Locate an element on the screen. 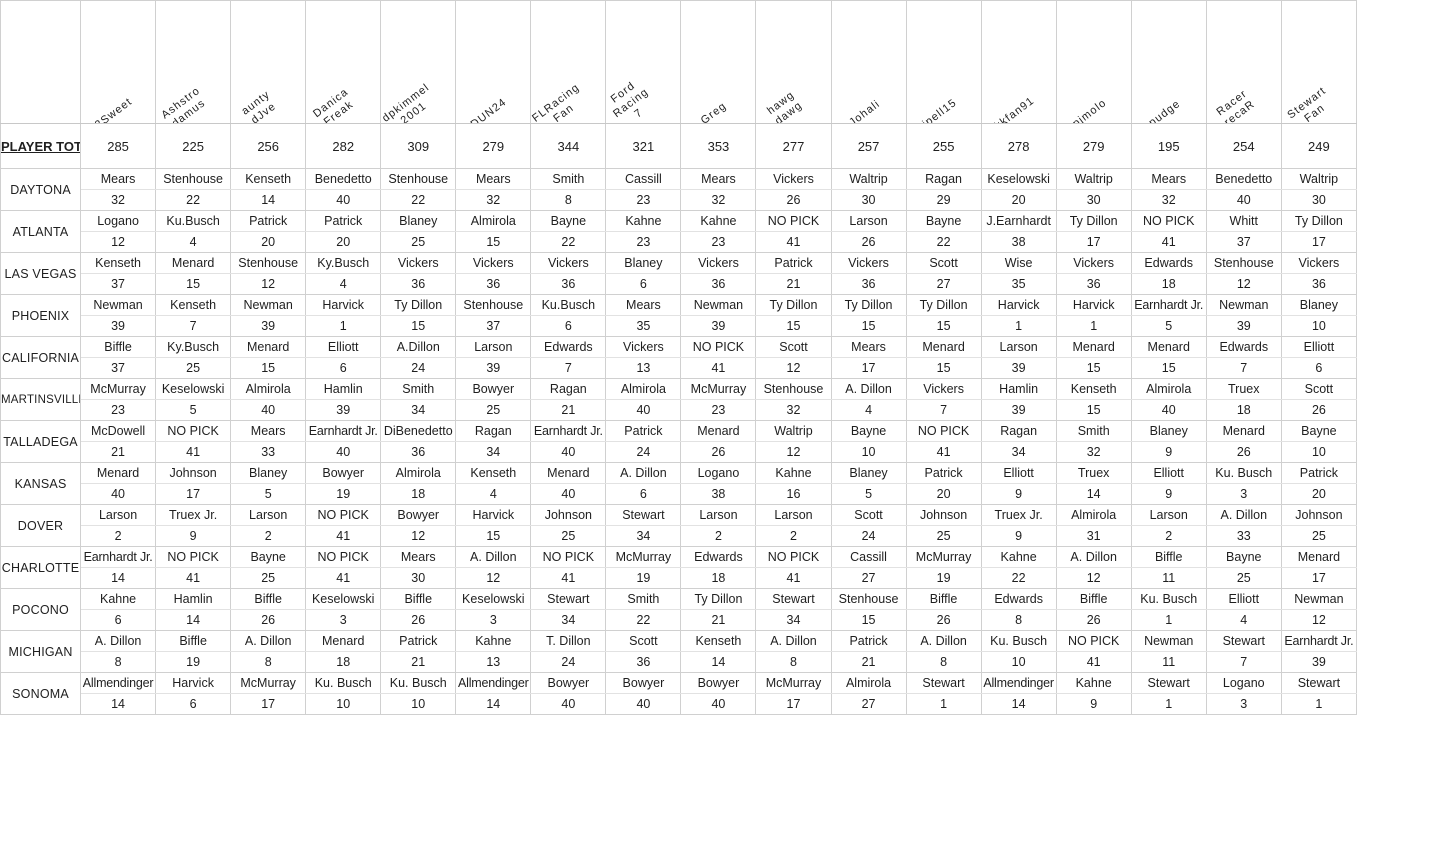 The height and width of the screenshot is (848, 1434). driver-points-cell: 35 is located at coordinates (643, 326).